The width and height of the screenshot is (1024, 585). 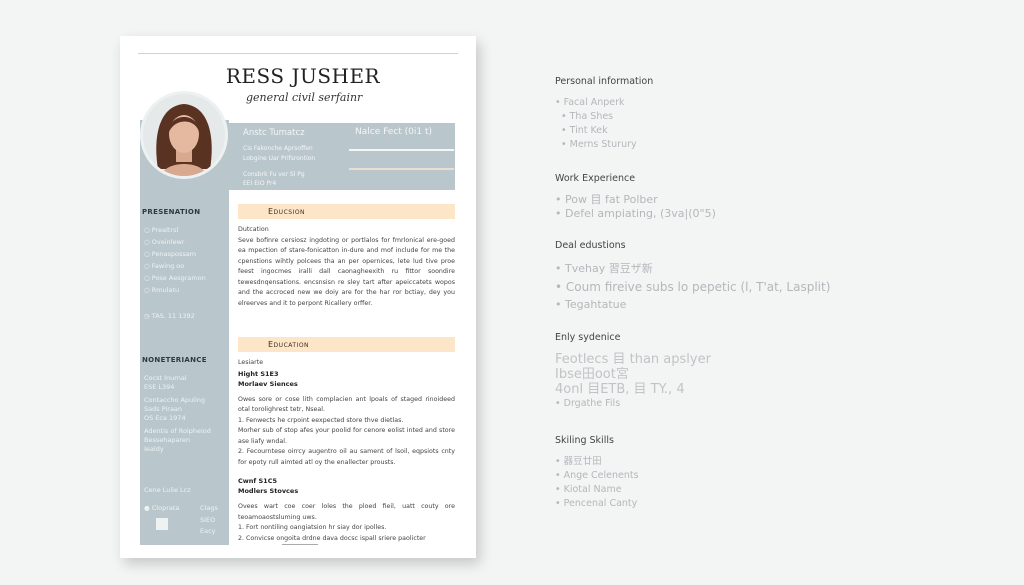 What do you see at coordinates (209, 508) in the screenshot?
I see `sidebar-footer-item: Clags` at bounding box center [209, 508].